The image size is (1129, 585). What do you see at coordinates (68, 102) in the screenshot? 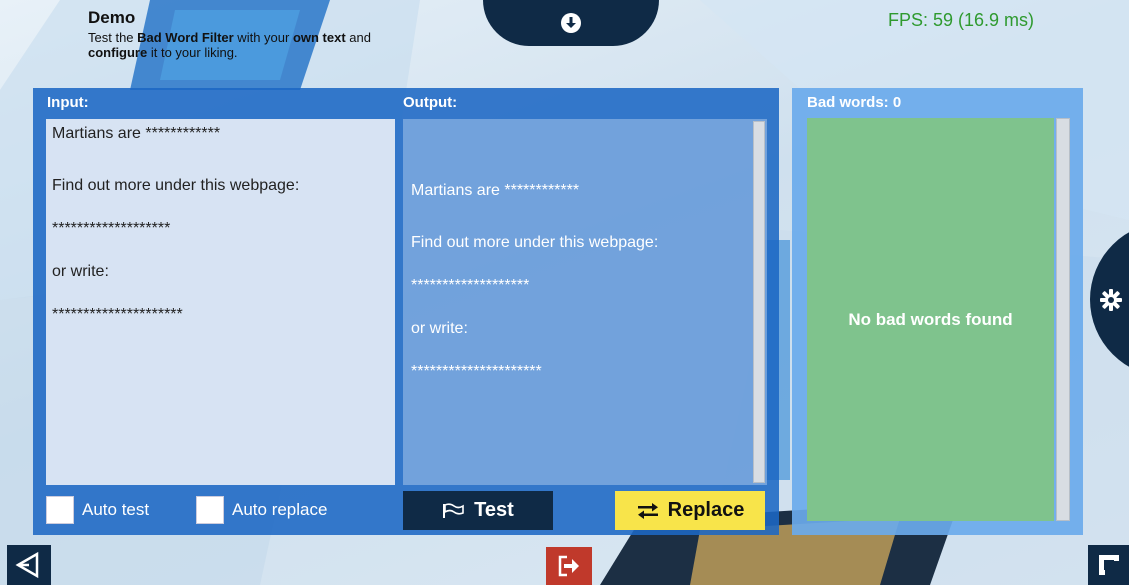
I see `input-label: Input:` at bounding box center [68, 102].